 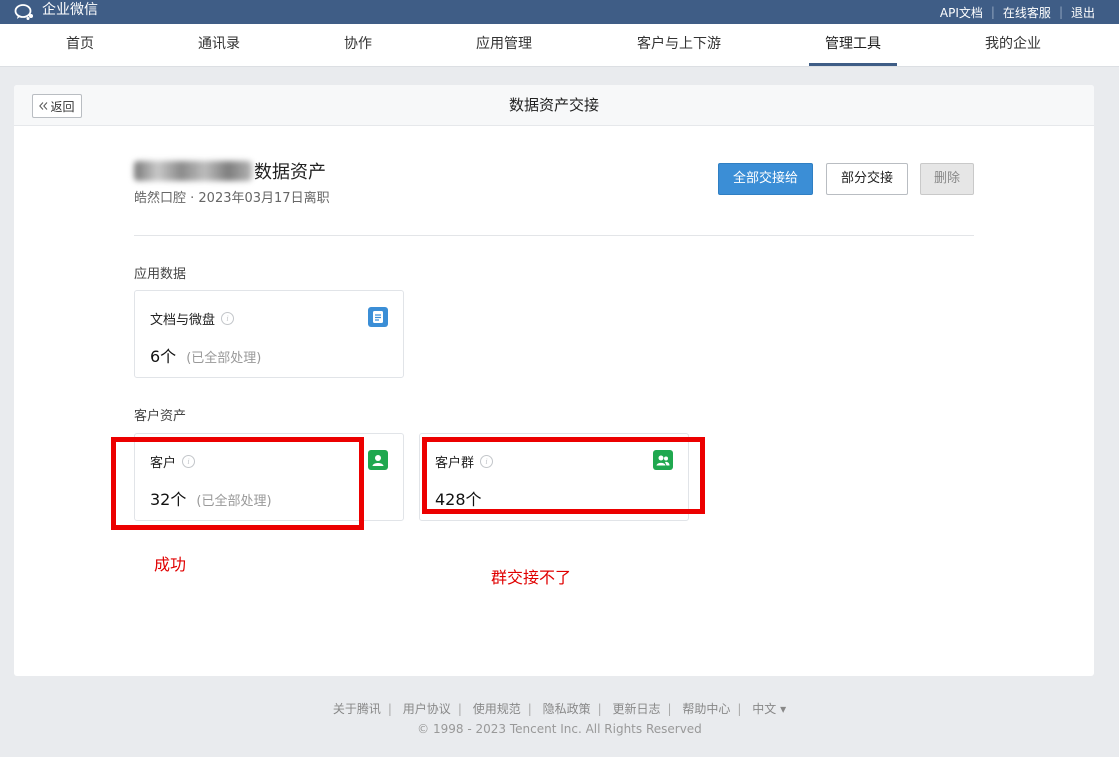 What do you see at coordinates (559, 12) in the screenshot?
I see `top-bar: 企业微信 API文档 | 在线客服 | 退出` at bounding box center [559, 12].